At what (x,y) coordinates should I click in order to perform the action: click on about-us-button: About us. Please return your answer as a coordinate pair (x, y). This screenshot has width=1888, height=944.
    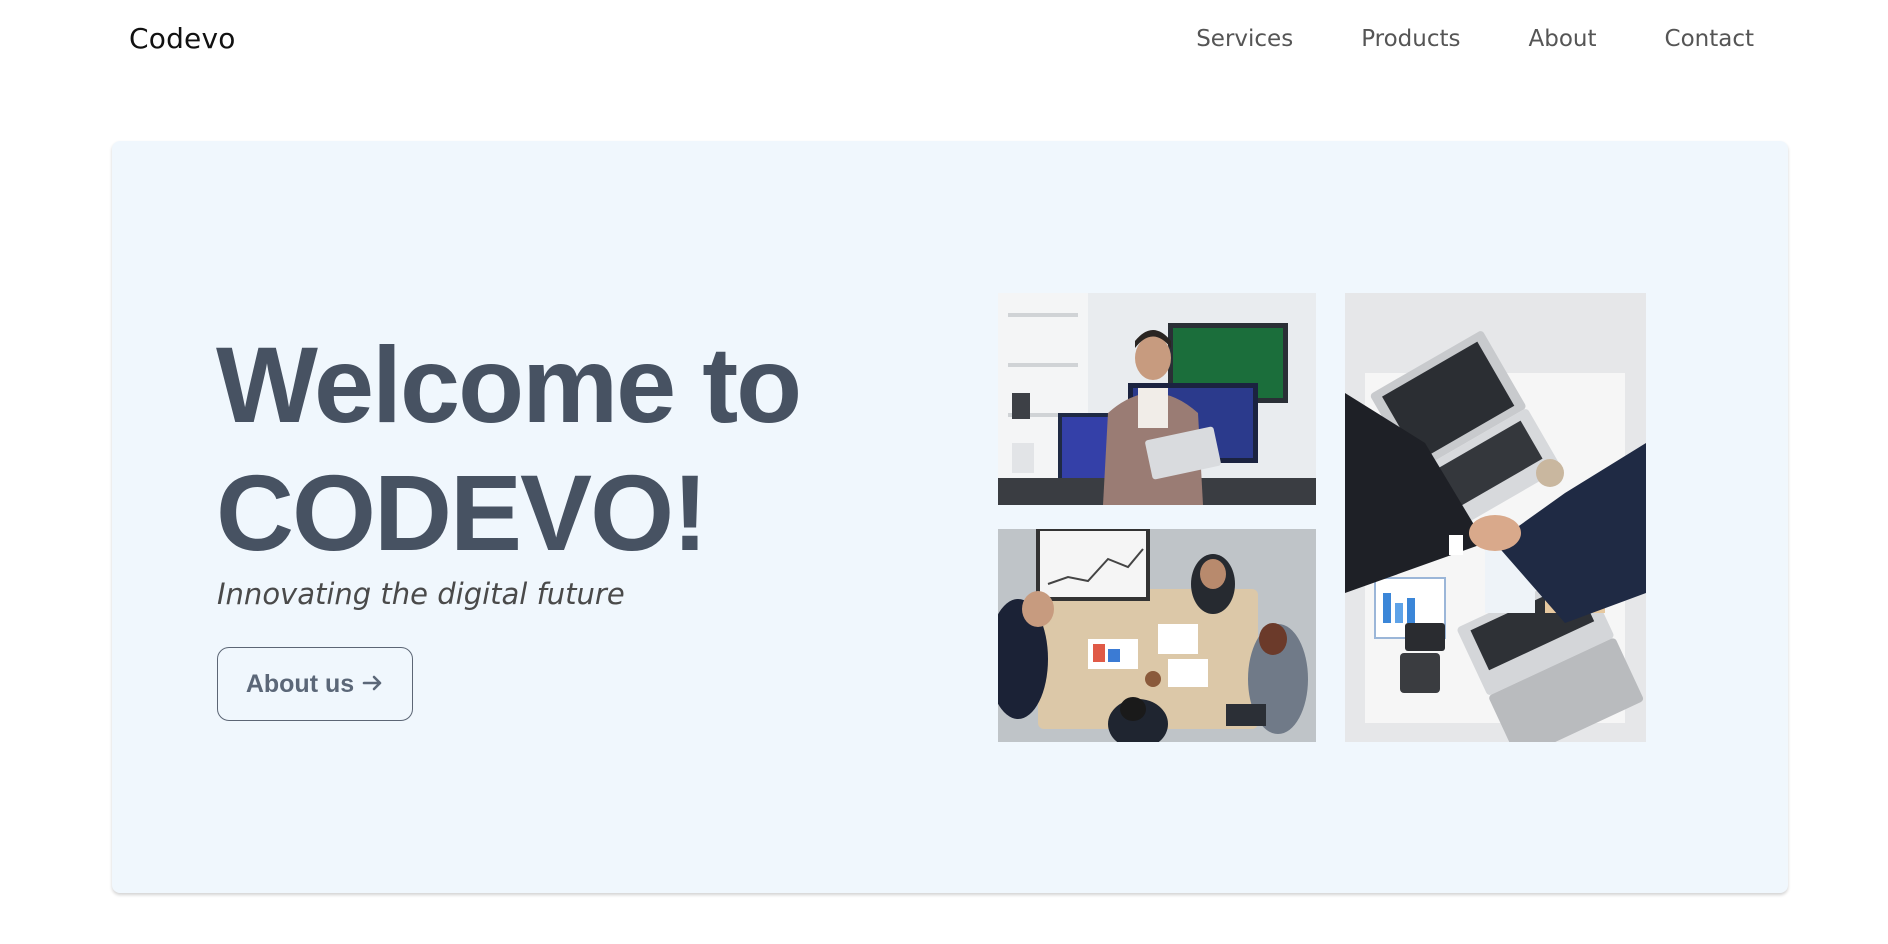
    Looking at the image, I should click on (315, 684).